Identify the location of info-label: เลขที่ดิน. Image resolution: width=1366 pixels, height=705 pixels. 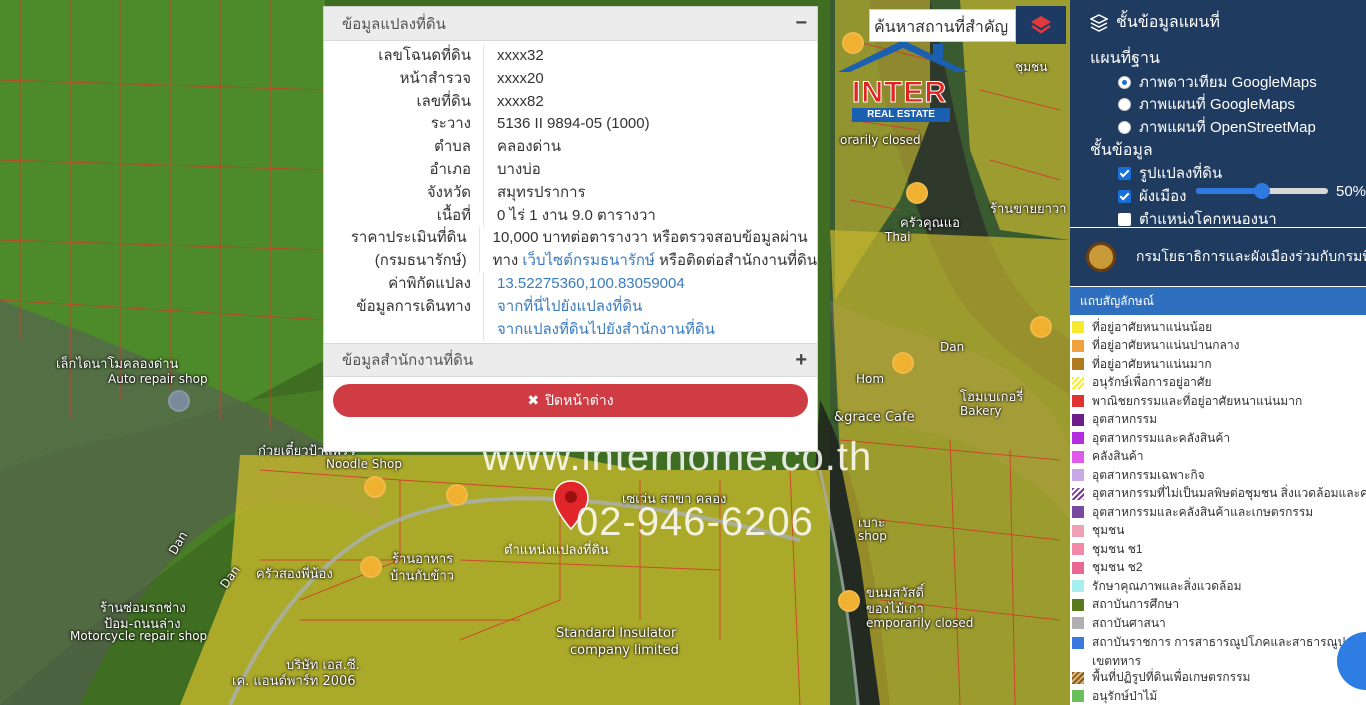
(404, 102).